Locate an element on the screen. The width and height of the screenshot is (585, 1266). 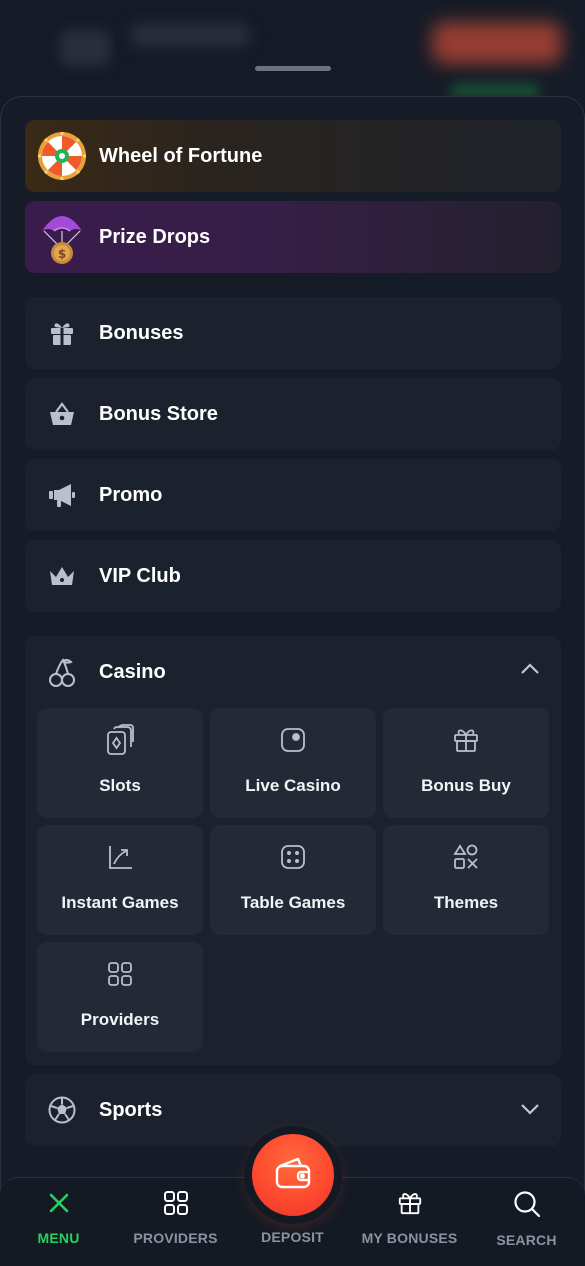
nav-label: PROVIDERS is located at coordinates (175, 1238).